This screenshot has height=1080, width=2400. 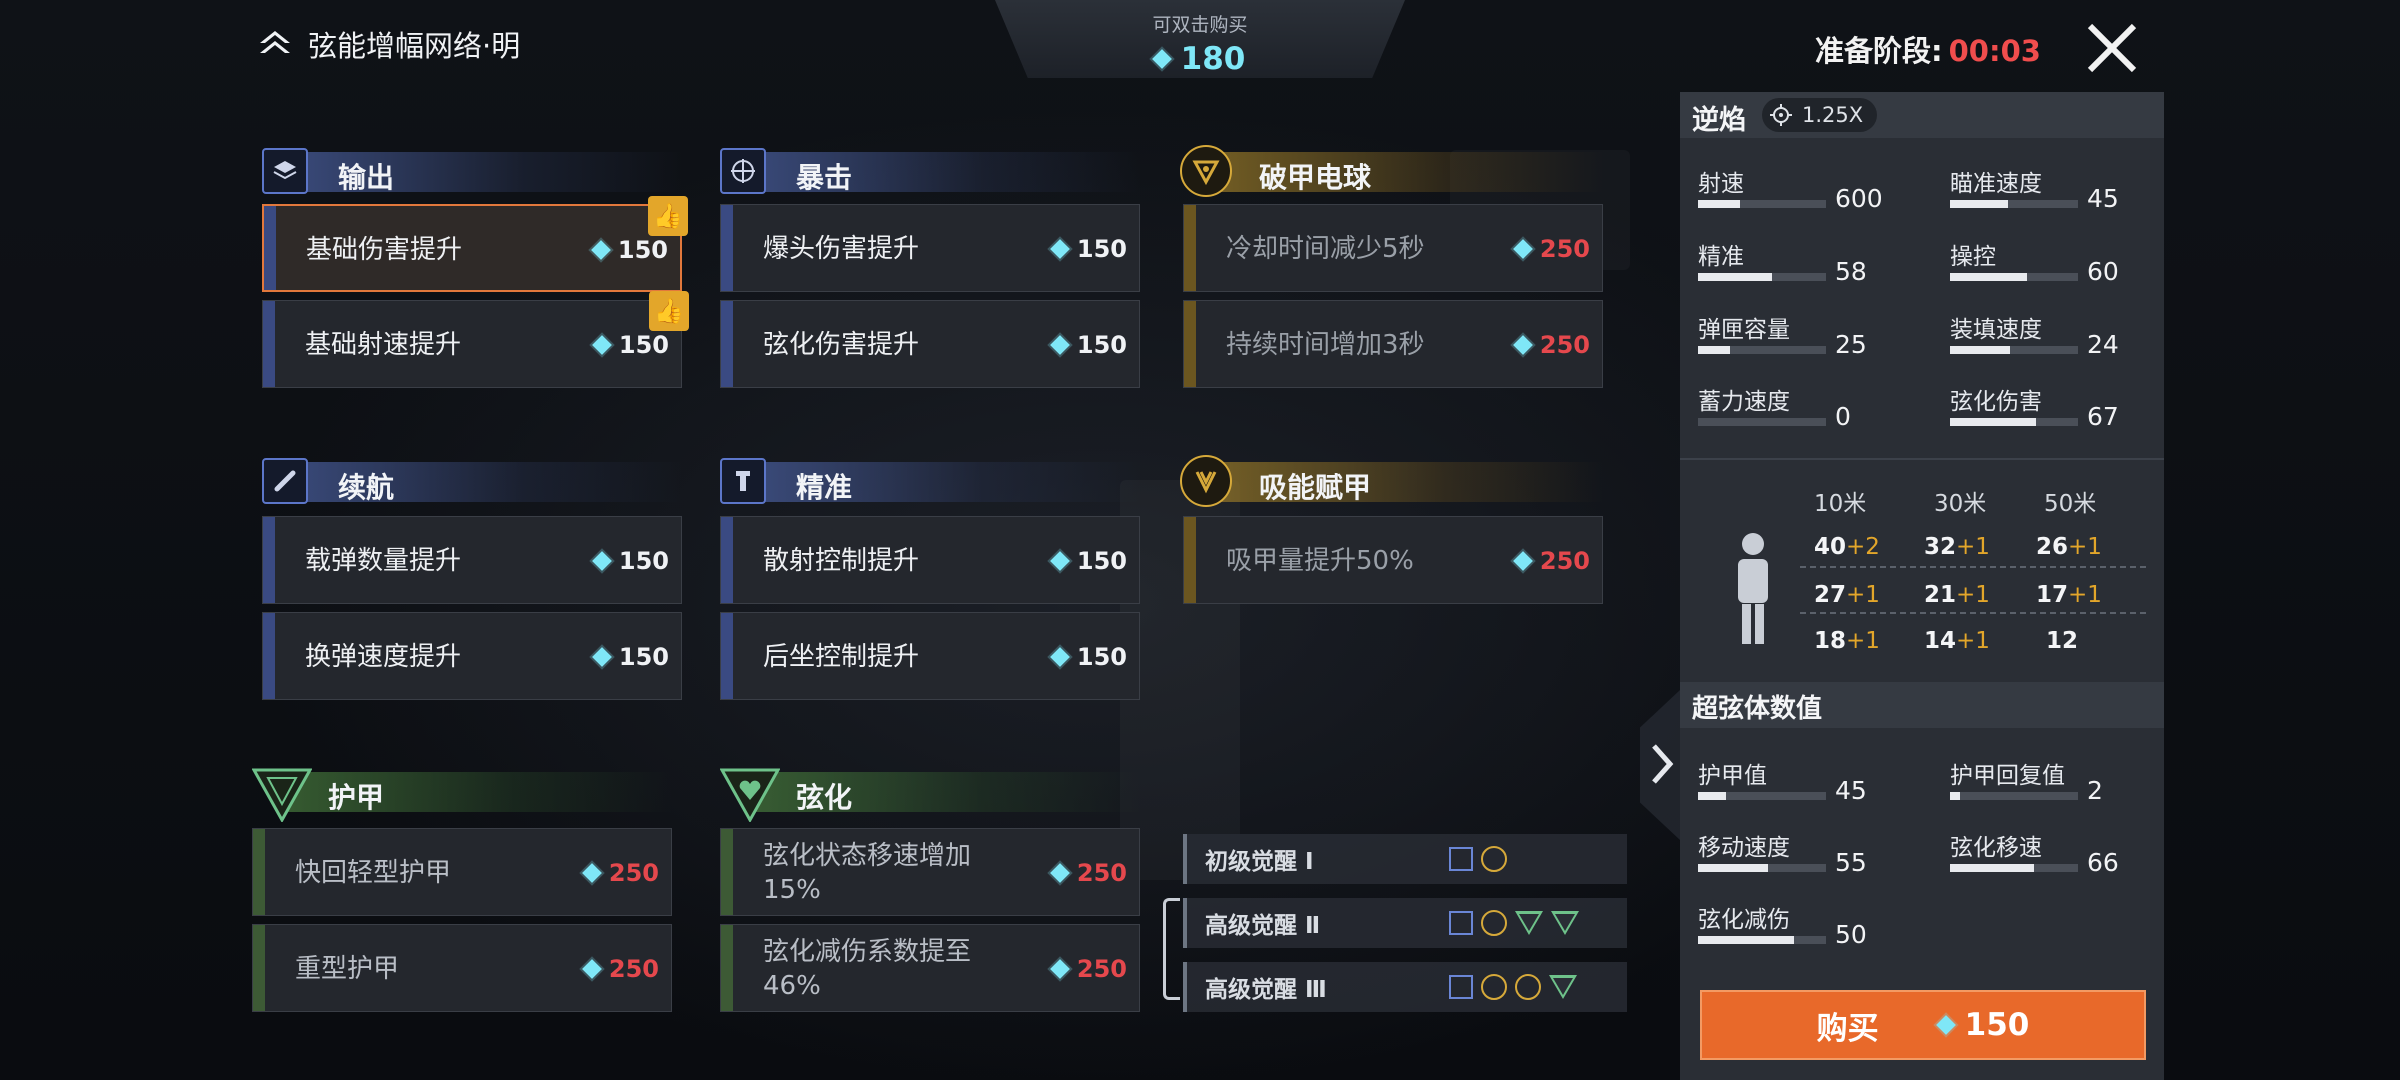 What do you see at coordinates (930, 872) in the screenshot?
I see `option-string-move-speed: 弦化状态移速增加 15% 250` at bounding box center [930, 872].